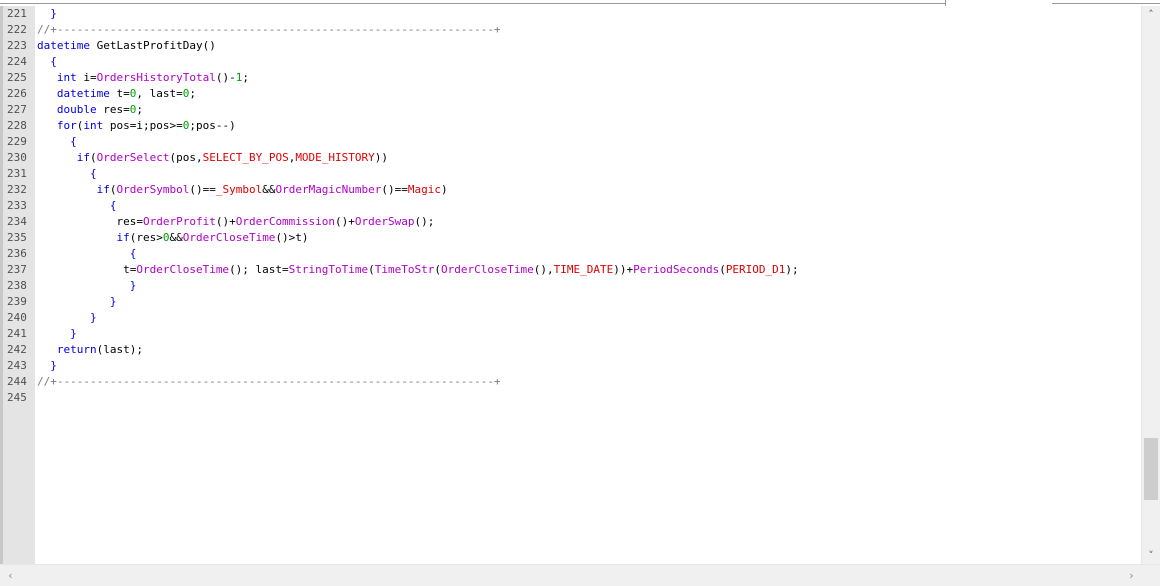  What do you see at coordinates (17, 317) in the screenshot?
I see `line-number: 240` at bounding box center [17, 317].